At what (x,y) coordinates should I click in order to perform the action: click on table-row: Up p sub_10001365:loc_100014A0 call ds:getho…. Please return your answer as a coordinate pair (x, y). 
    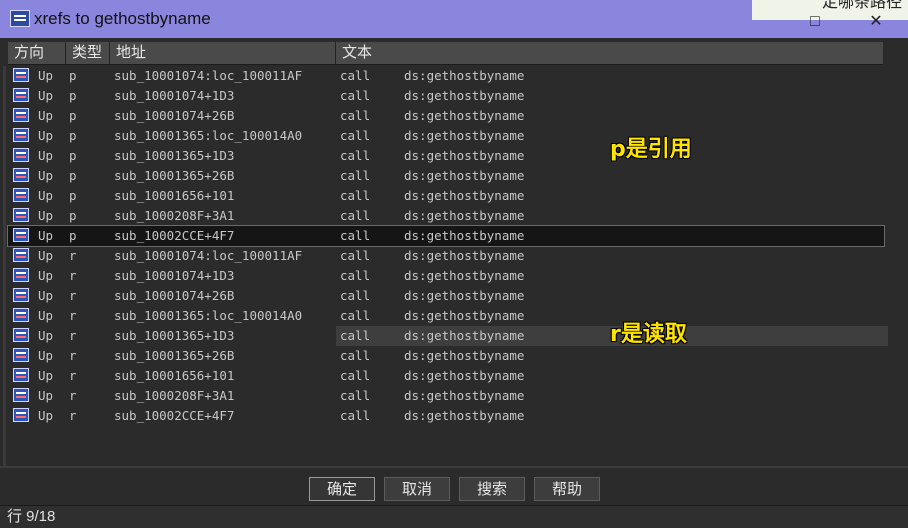
    Looking at the image, I should click on (446, 136).